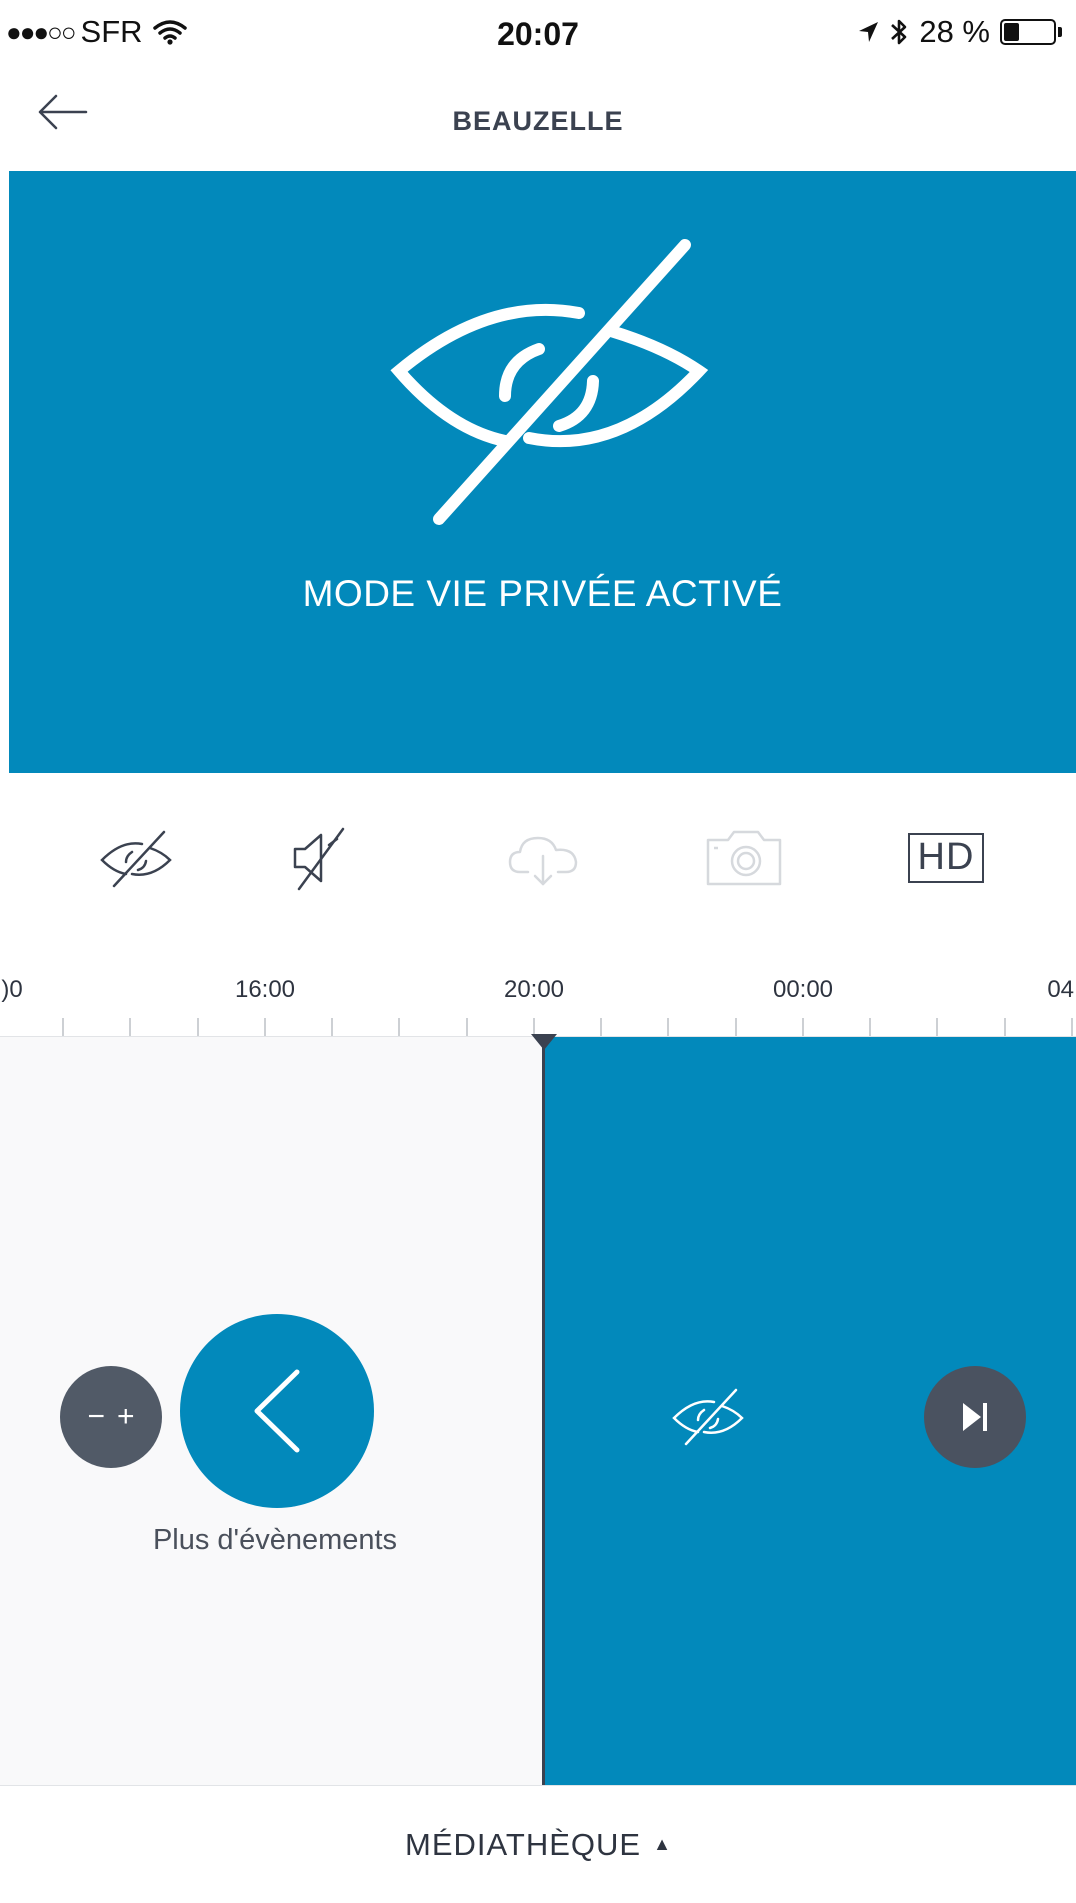 The image size is (1076, 1903). Describe the element at coordinates (1061, 989) in the screenshot. I see `timeline-label: 04:` at that location.